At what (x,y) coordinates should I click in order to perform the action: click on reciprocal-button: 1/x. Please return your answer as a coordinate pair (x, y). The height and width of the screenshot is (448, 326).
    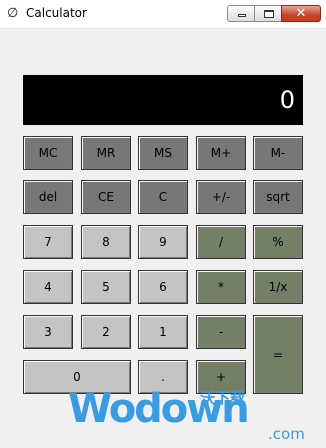
    Looking at the image, I should click on (278, 287).